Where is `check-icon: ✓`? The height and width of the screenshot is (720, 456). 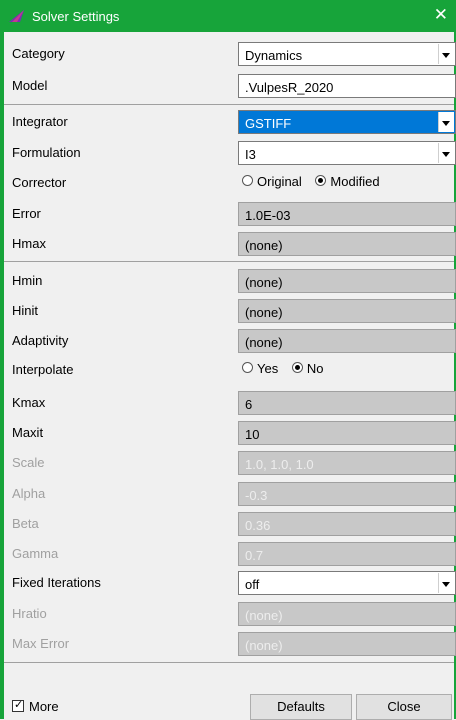
check-icon: ✓ is located at coordinates (19, 705).